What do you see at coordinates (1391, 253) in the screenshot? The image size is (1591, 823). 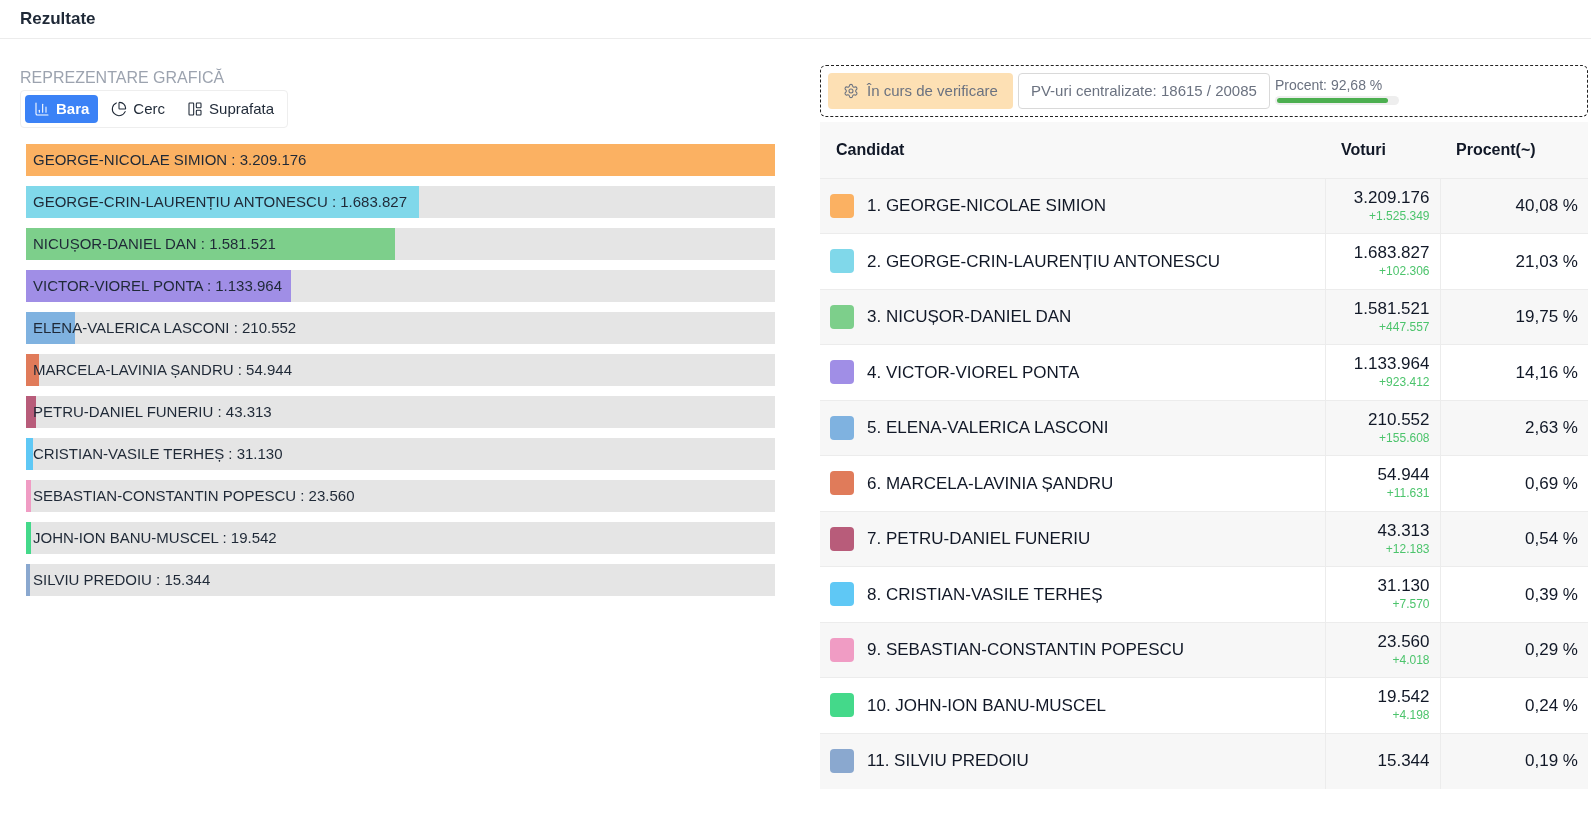 I see `vote-count: 1.683.827` at bounding box center [1391, 253].